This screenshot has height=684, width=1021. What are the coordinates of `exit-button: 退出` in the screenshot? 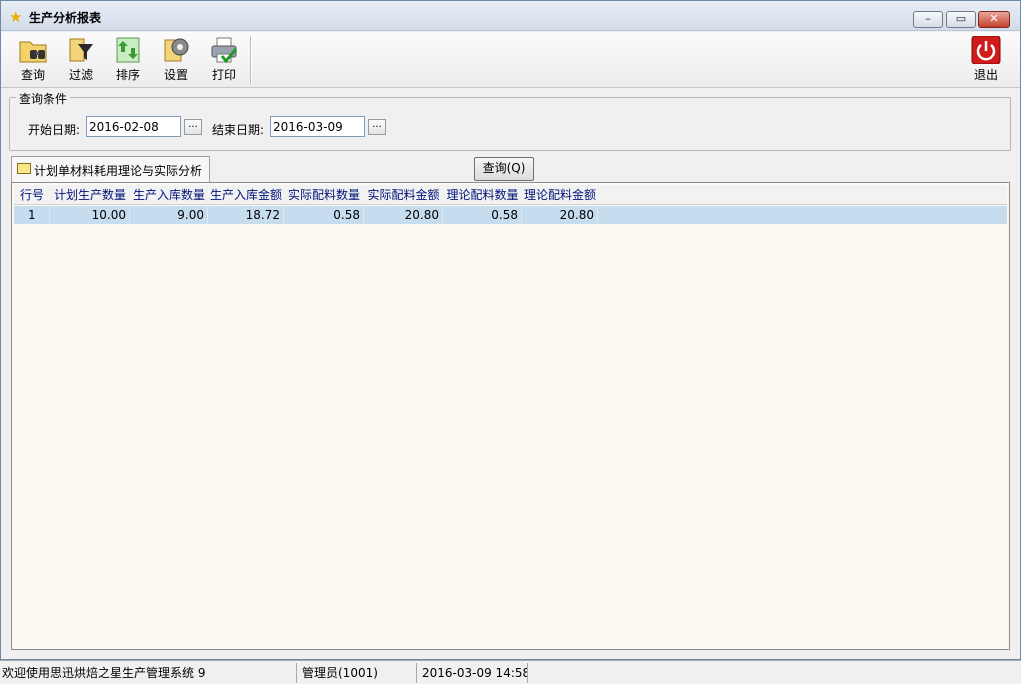 It's located at (986, 60).